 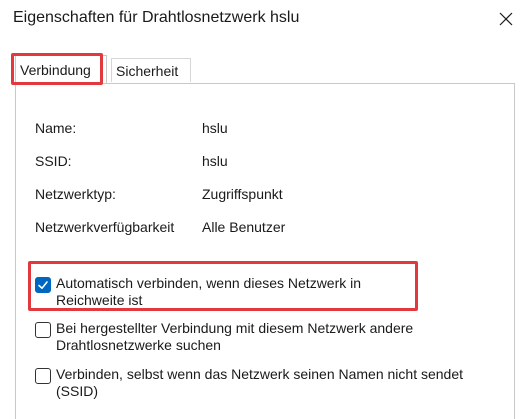 I want to click on tab-sicherheit: Sicherheit, so click(x=151, y=70).